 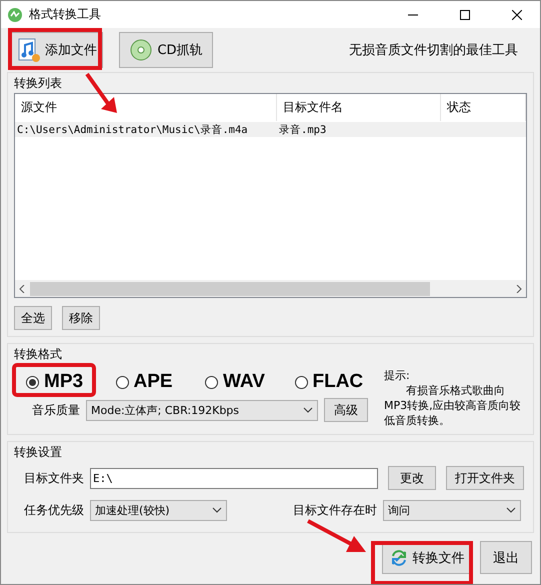 What do you see at coordinates (433, 50) in the screenshot?
I see `slogan: 无损音质文件切割的最佳工具` at bounding box center [433, 50].